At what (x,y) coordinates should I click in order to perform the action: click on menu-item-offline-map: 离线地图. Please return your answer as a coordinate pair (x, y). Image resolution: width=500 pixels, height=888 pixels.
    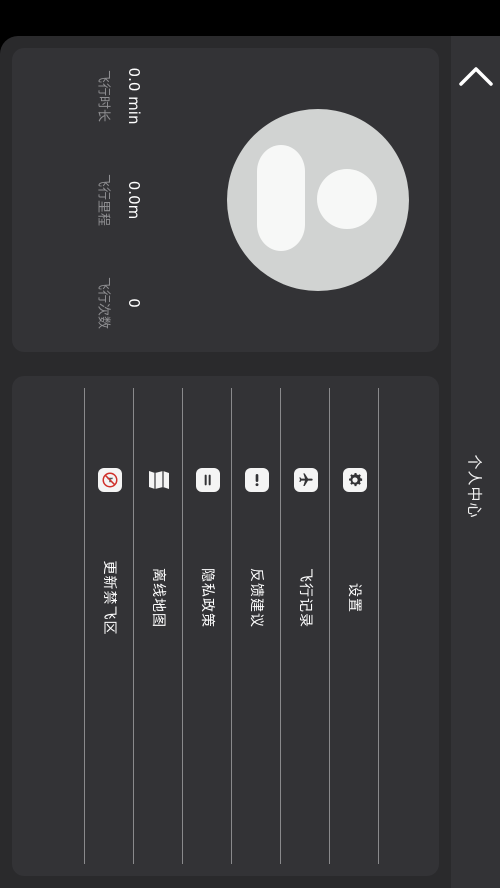
    Looking at the image, I should click on (159, 626).